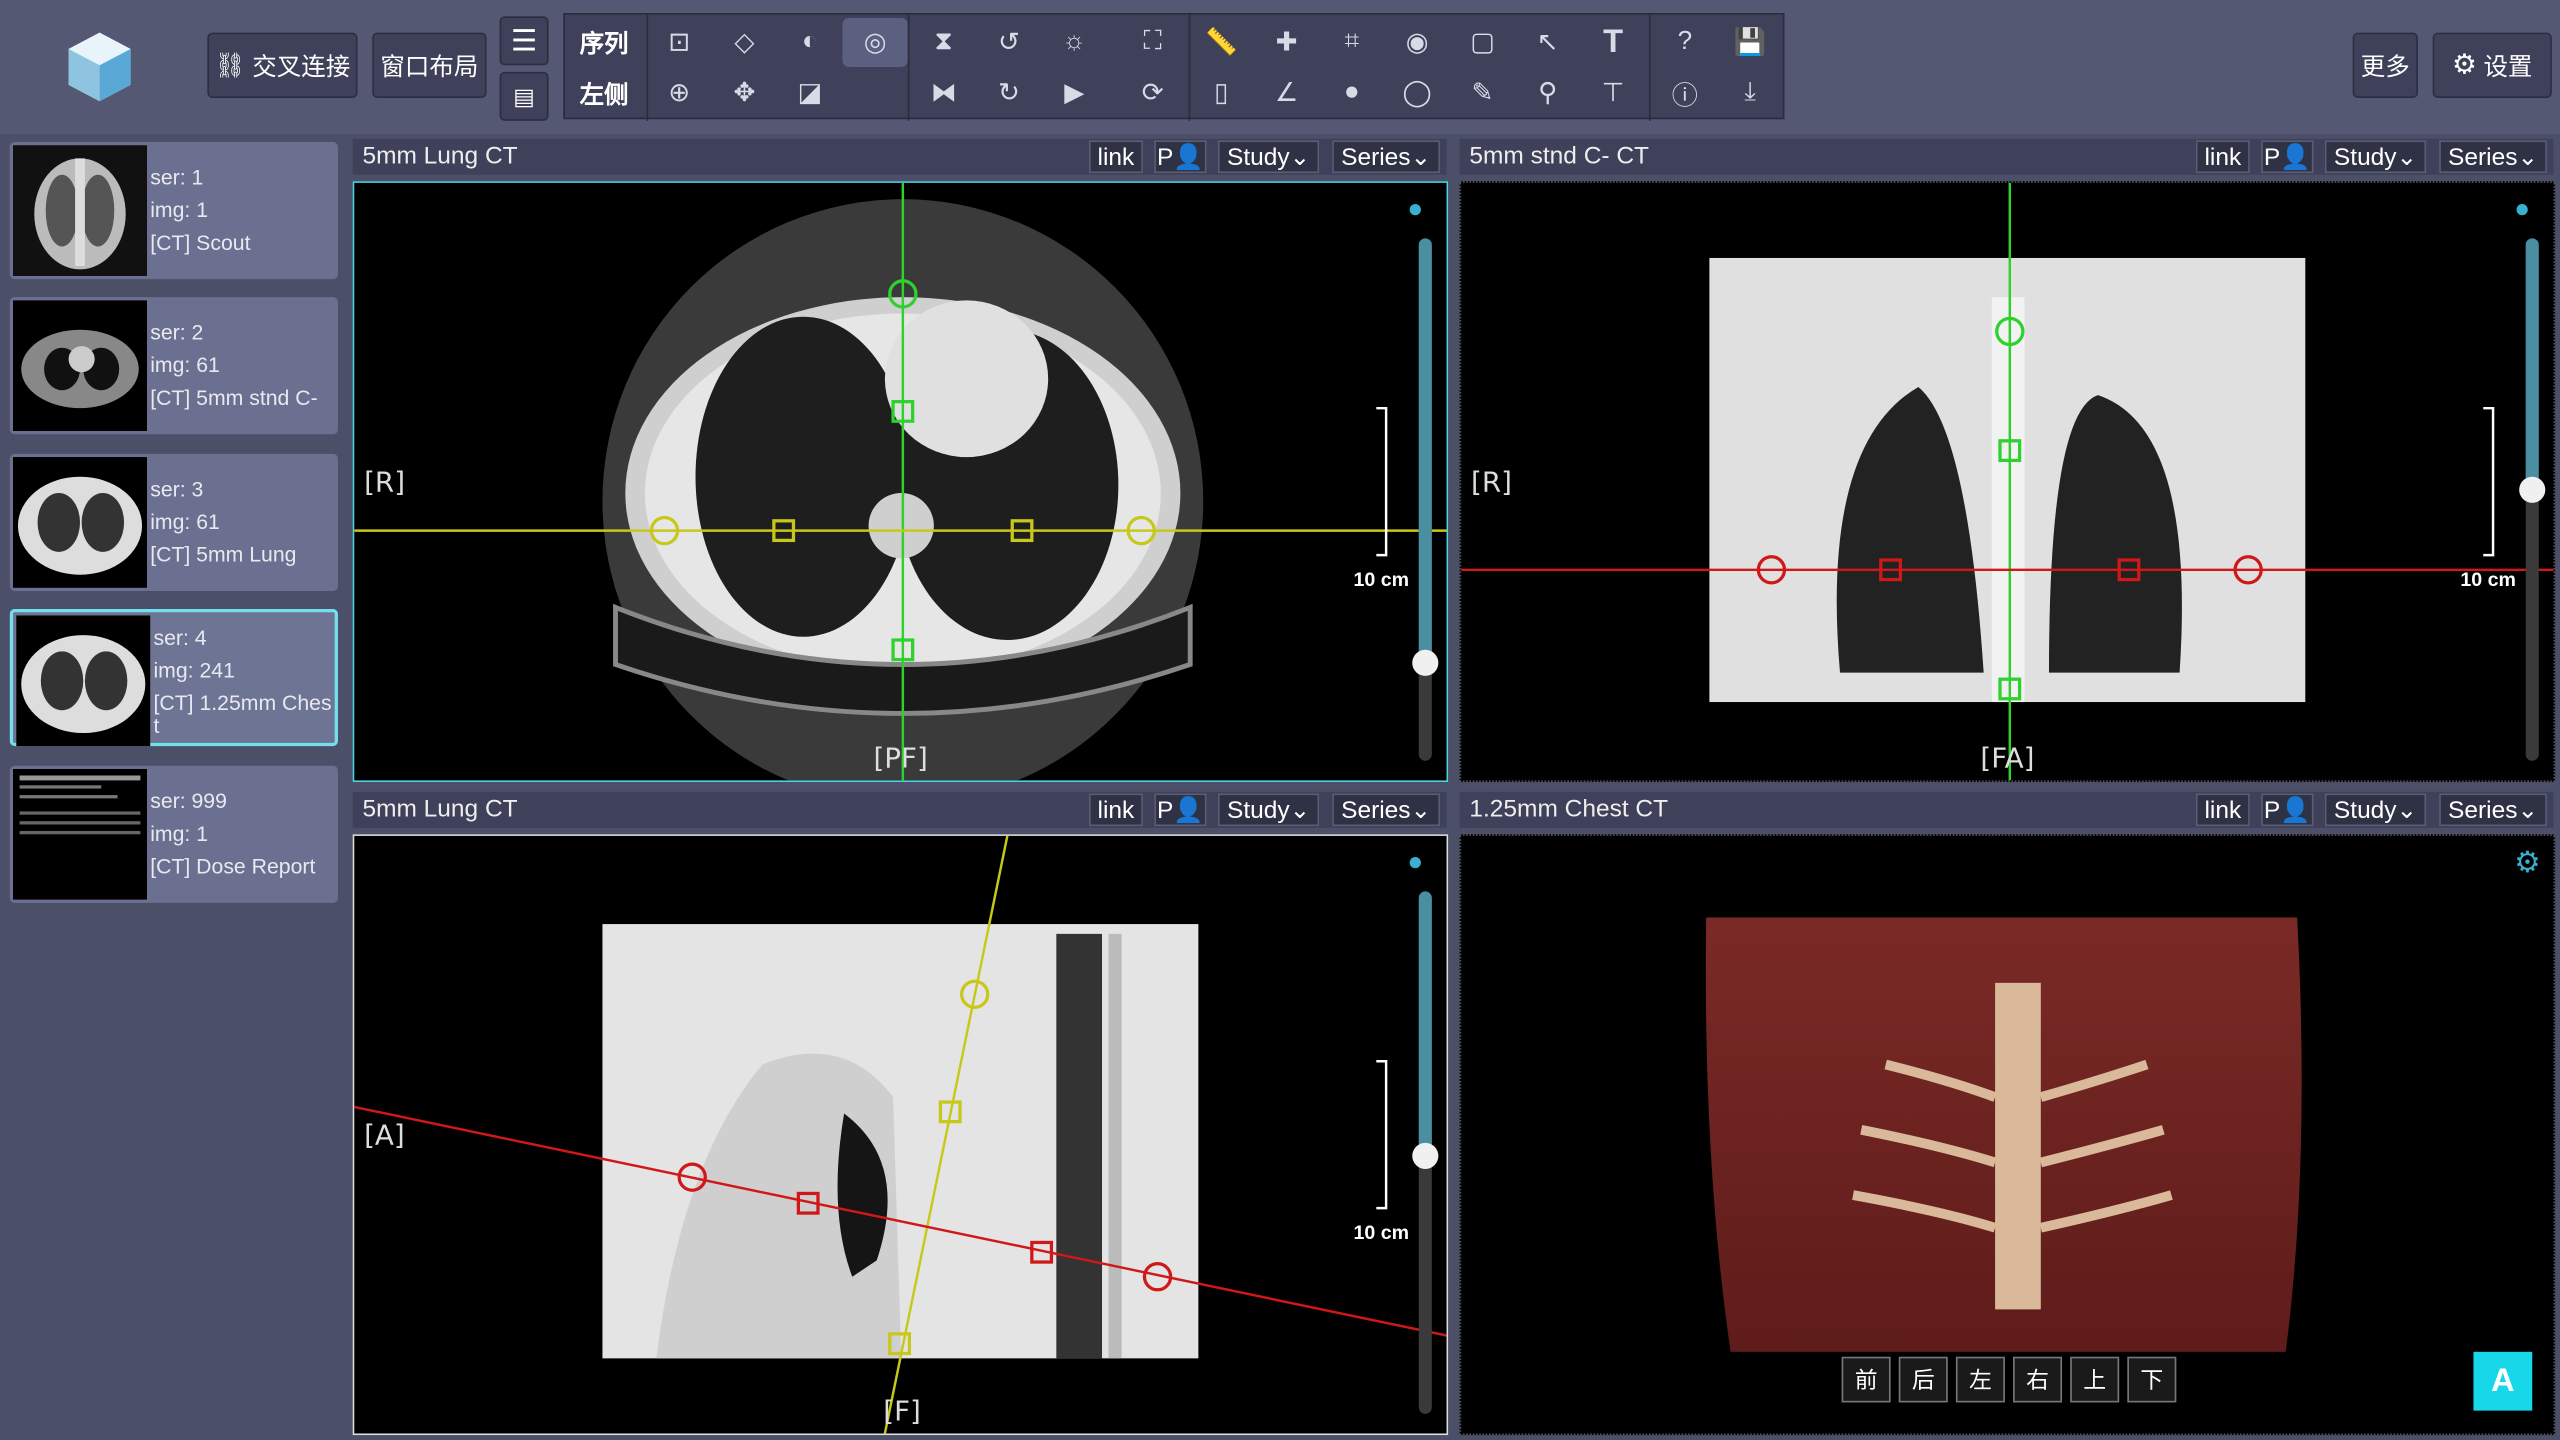 The width and height of the screenshot is (2560, 1440). I want to click on anterior-view-button: A, so click(2503, 1381).